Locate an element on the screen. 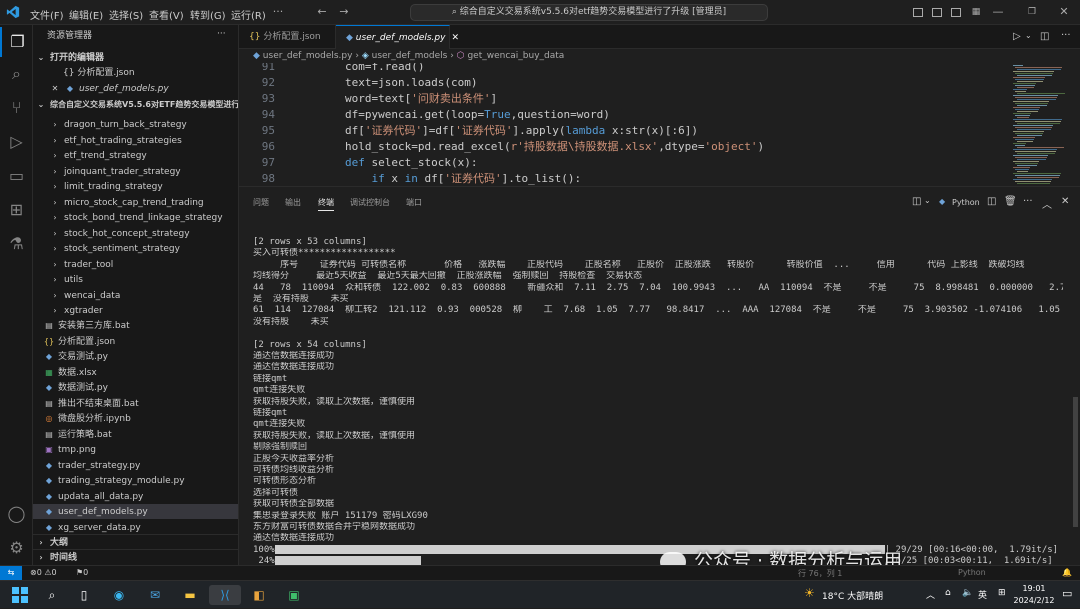 Image resolution: width=1080 pixels, height=609 pixels. account-icon: ◯ is located at coordinates (16, 514).